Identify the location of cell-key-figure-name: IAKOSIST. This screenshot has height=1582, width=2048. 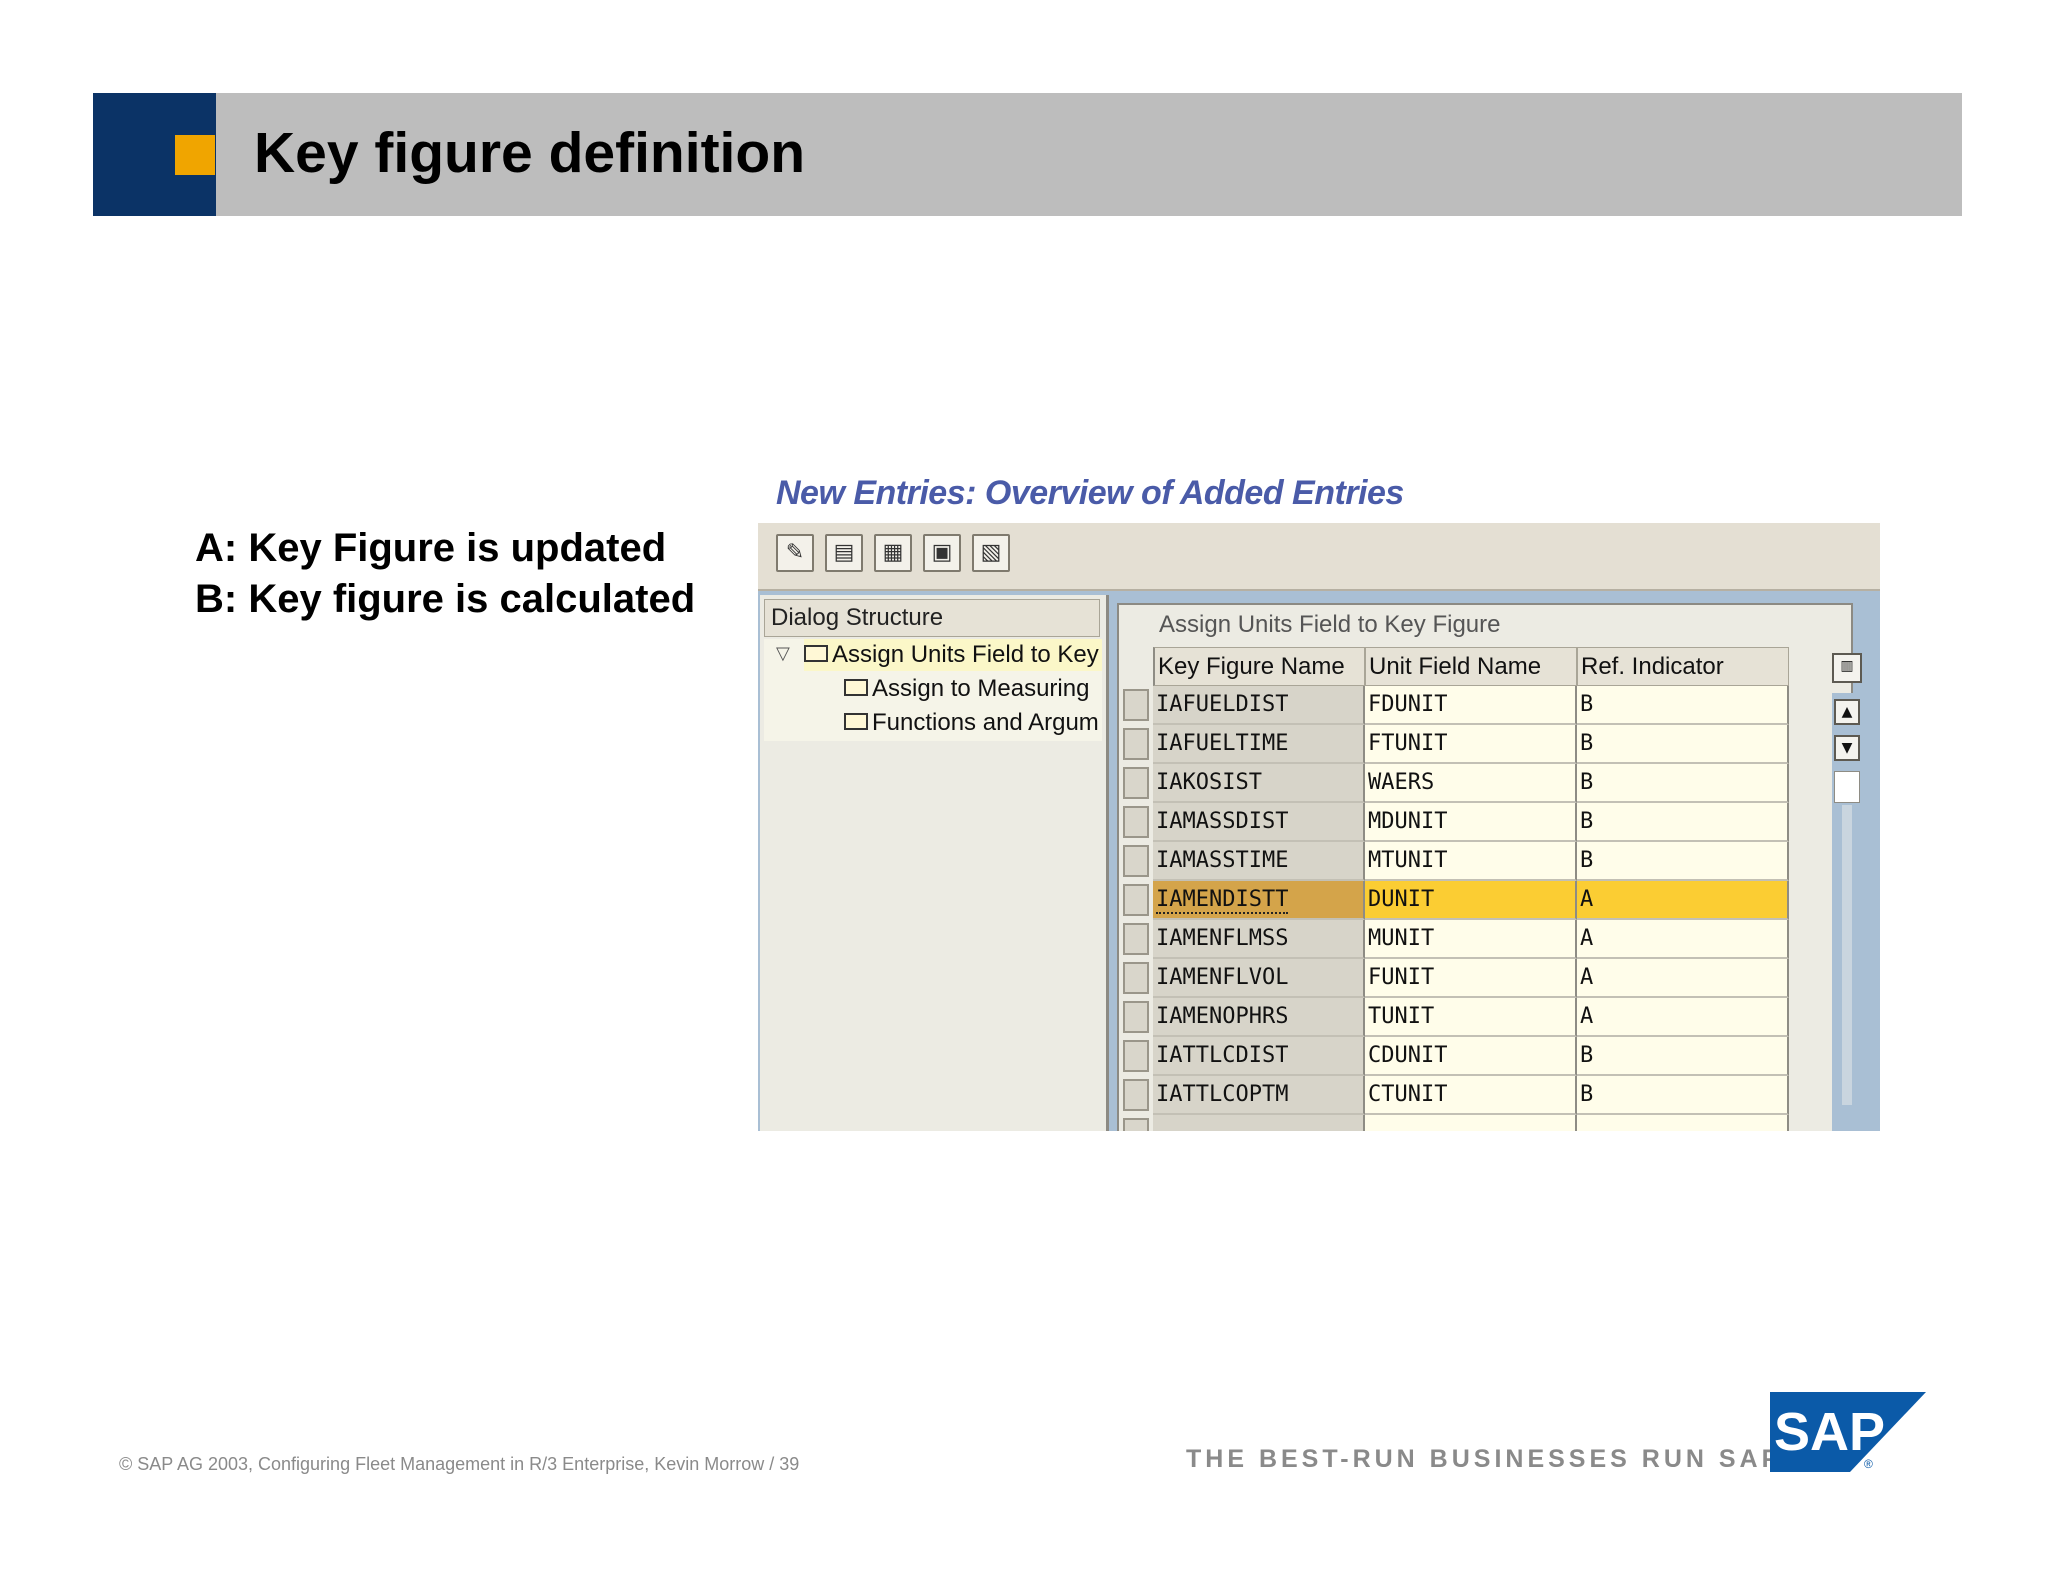
(1259, 783).